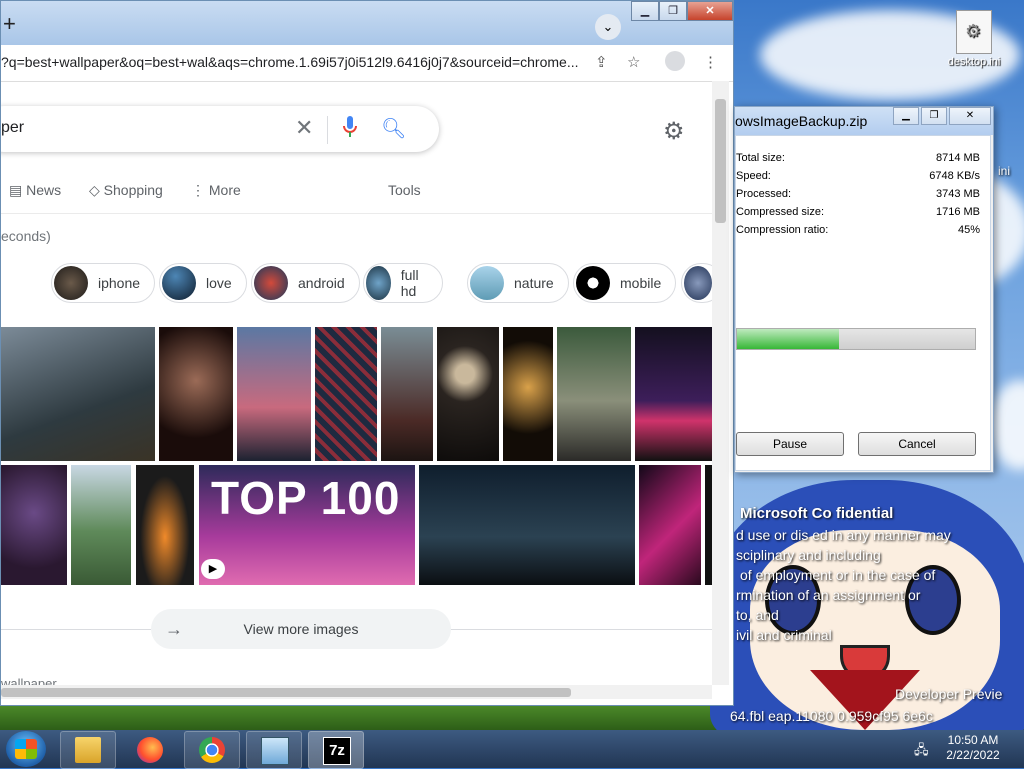 The height and width of the screenshot is (769, 1024). I want to click on tab-search-chevron-icon: ⌄, so click(608, 27).